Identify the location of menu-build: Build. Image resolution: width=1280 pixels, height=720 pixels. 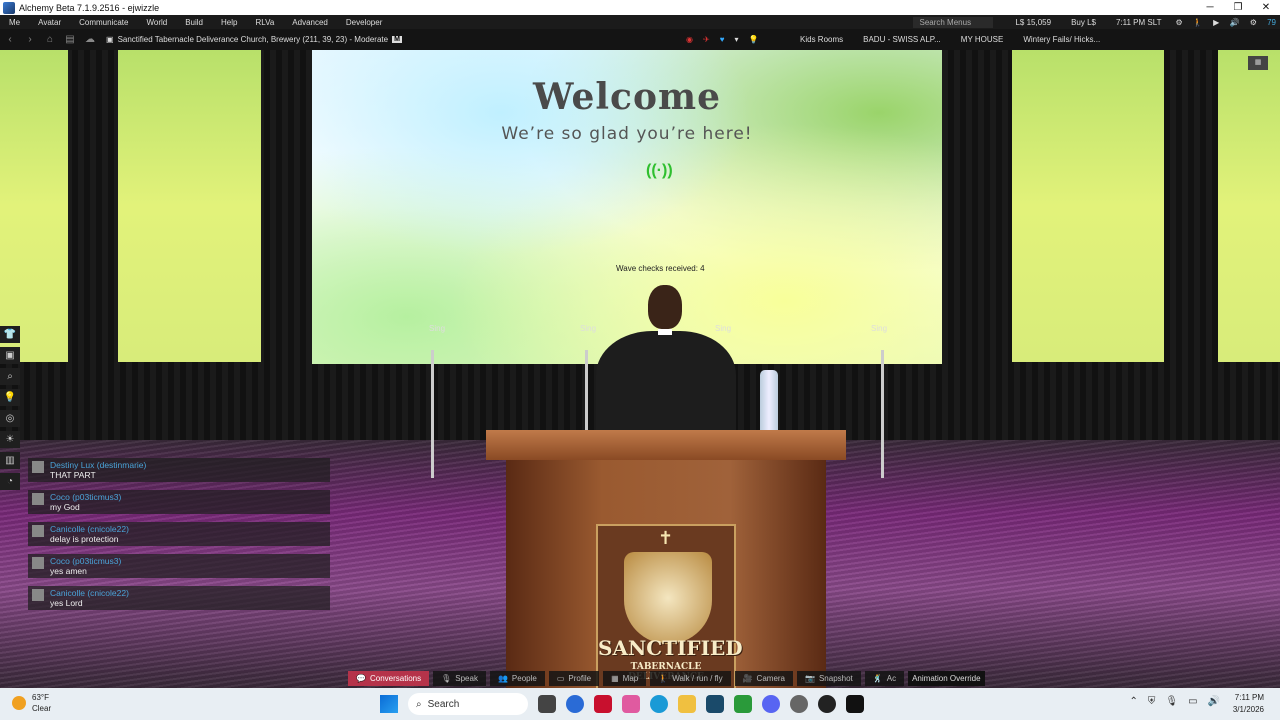
(194, 22).